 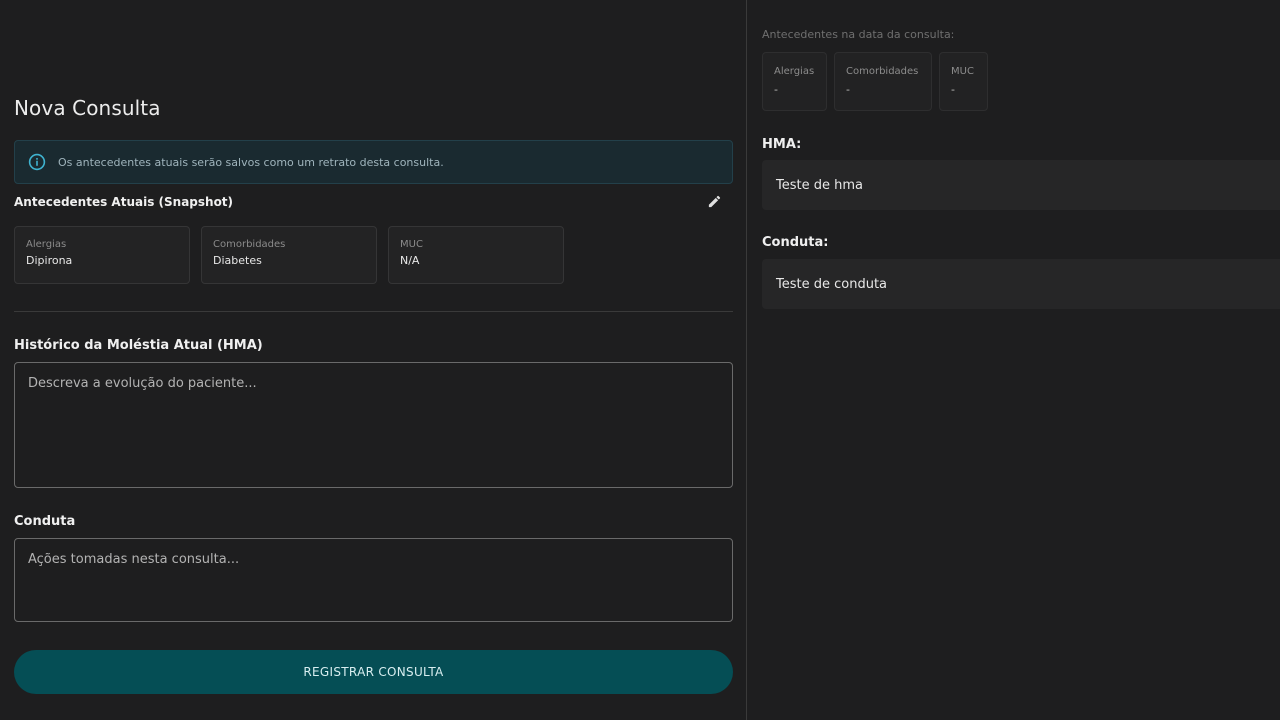 I want to click on register-consultation-button: REGISTRAR CONSULTA, so click(x=373, y=672).